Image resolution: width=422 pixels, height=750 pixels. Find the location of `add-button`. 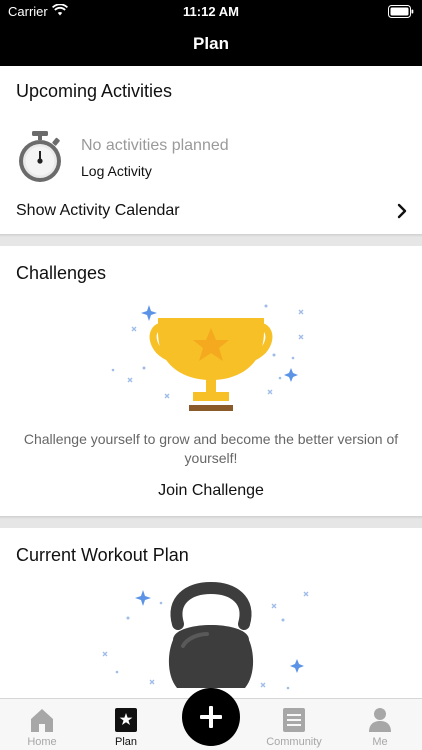

add-button is located at coordinates (211, 717).